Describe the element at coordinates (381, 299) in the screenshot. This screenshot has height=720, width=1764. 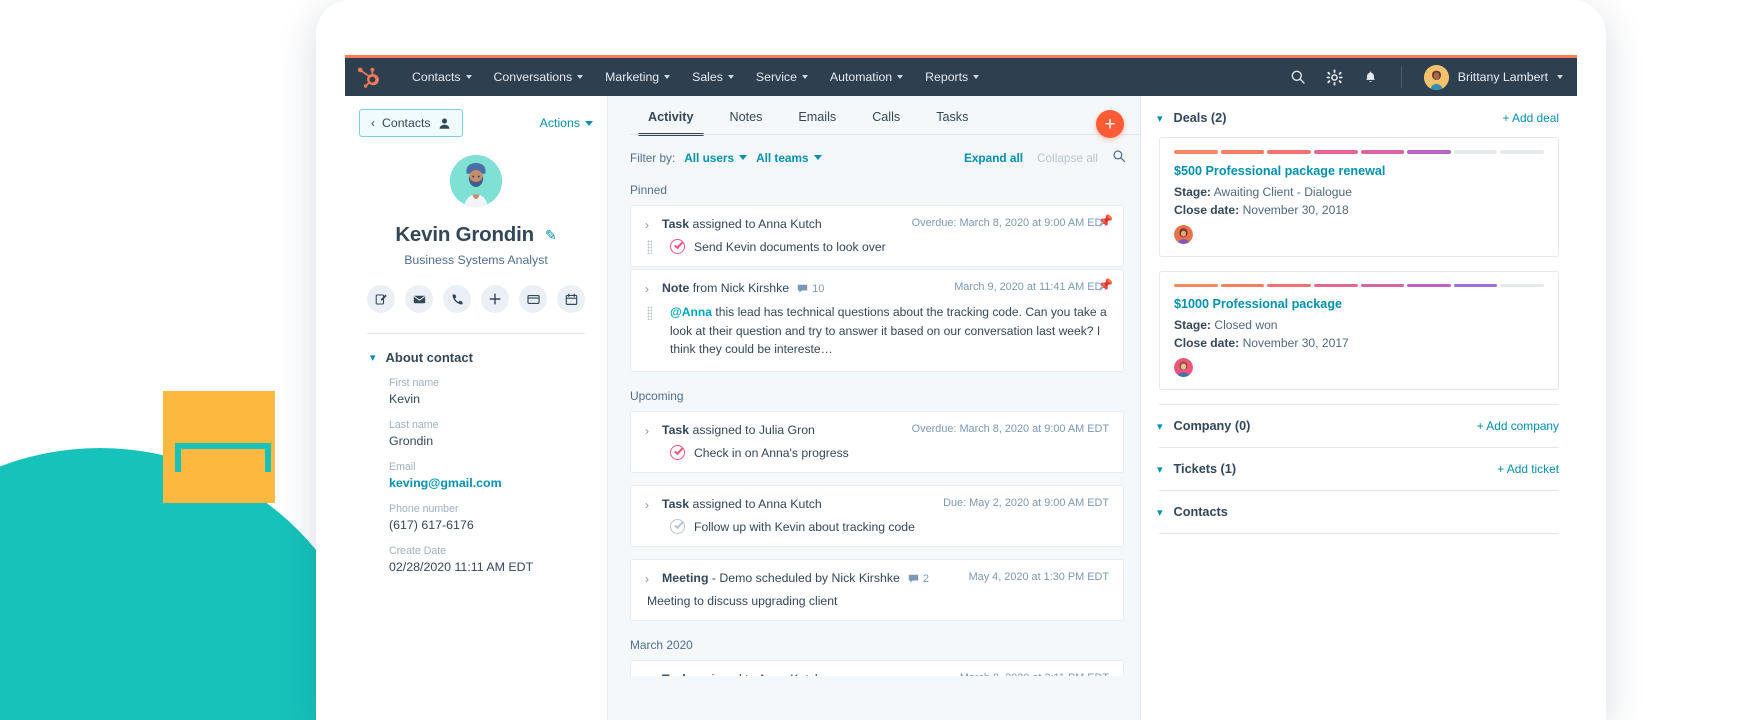
I see `note-edit-icon` at that location.